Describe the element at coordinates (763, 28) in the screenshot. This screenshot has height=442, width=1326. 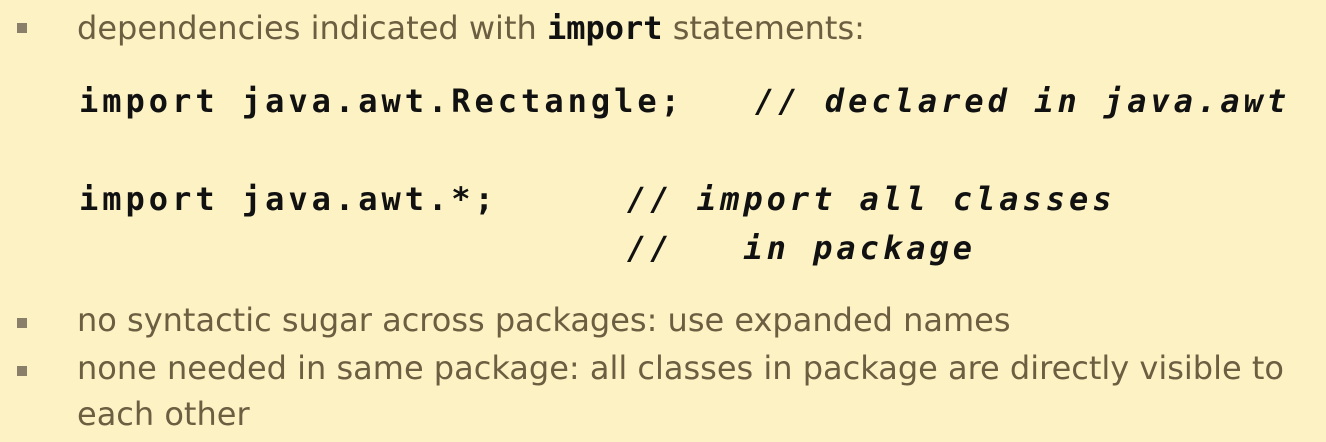
I see `bullet-text-part: statements:` at that location.